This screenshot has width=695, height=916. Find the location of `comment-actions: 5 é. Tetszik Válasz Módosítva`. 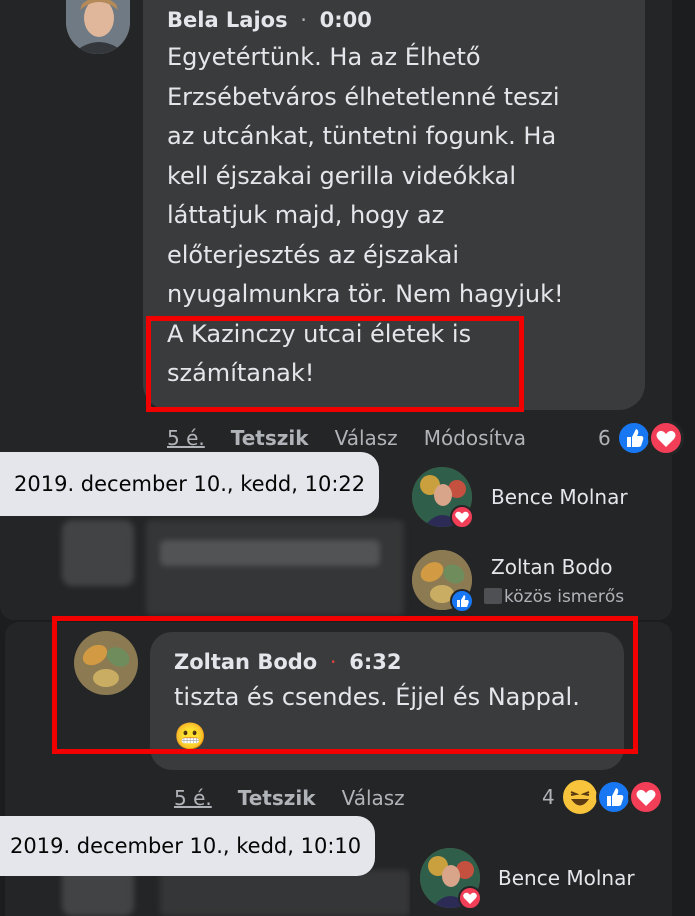

comment-actions: 5 é. Tetszik Válasz Módosítva is located at coordinates (359, 438).